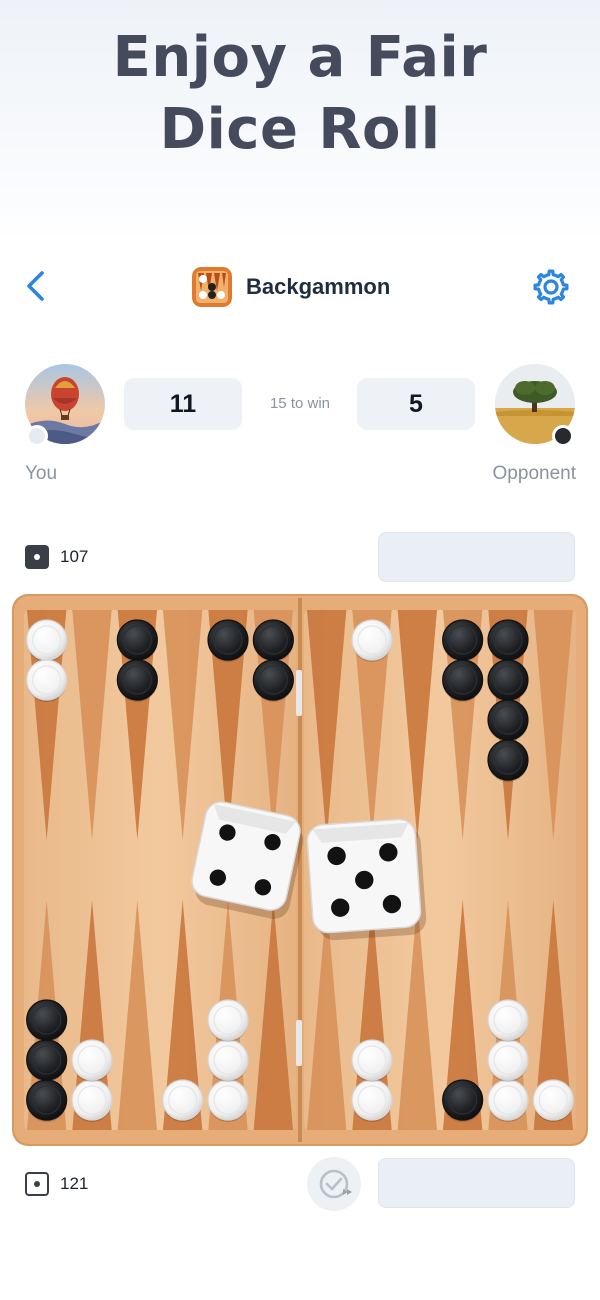 The height and width of the screenshot is (1300, 600). I want to click on your-dice-slot, so click(476, 1183).